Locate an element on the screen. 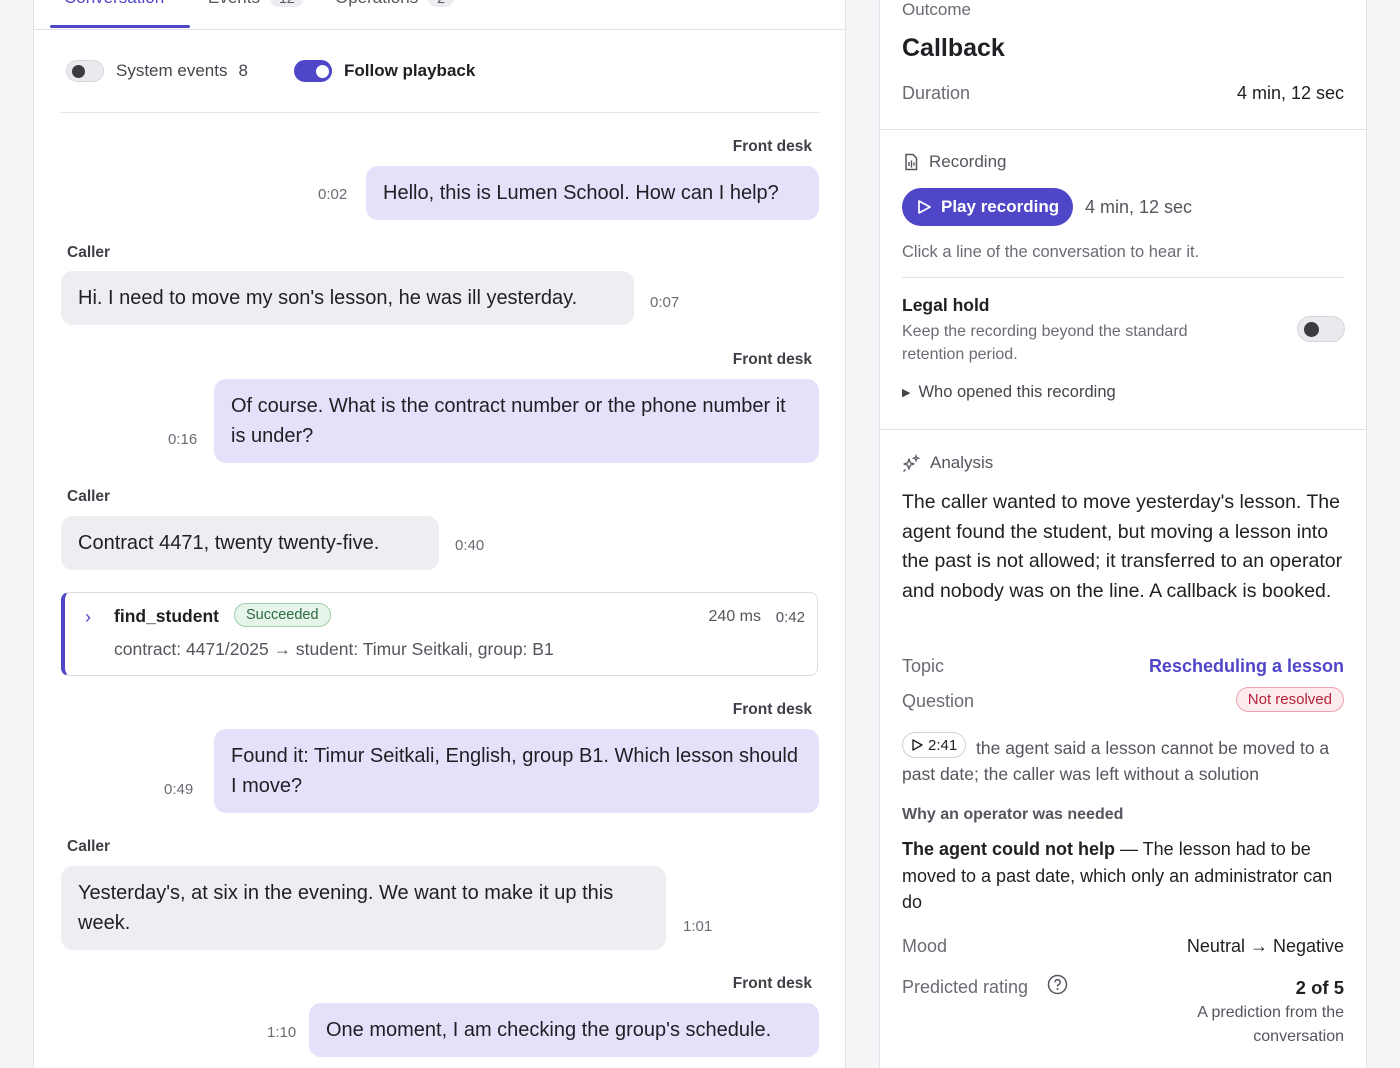 This screenshot has height=1068, width=1400. message-timestamp: 0:02 is located at coordinates (332, 194).